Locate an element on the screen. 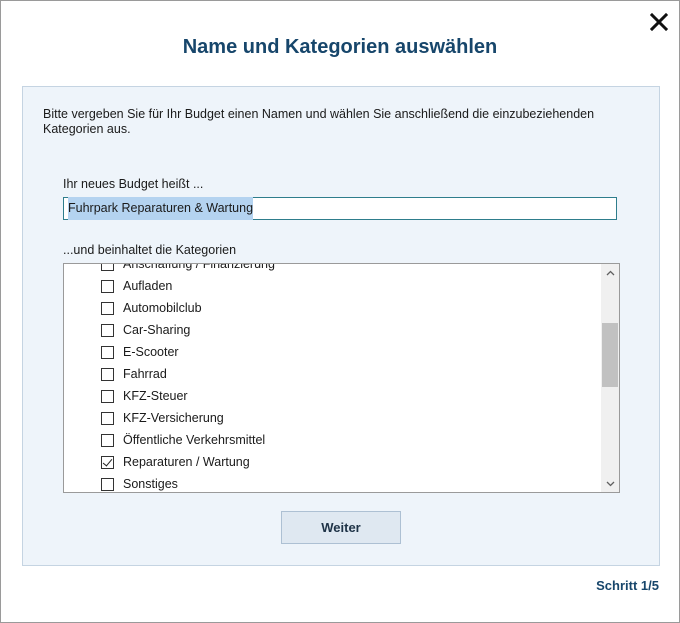 This screenshot has height=623, width=680. categories-label: ...und beinhaltet die Kategorien is located at coordinates (150, 250).